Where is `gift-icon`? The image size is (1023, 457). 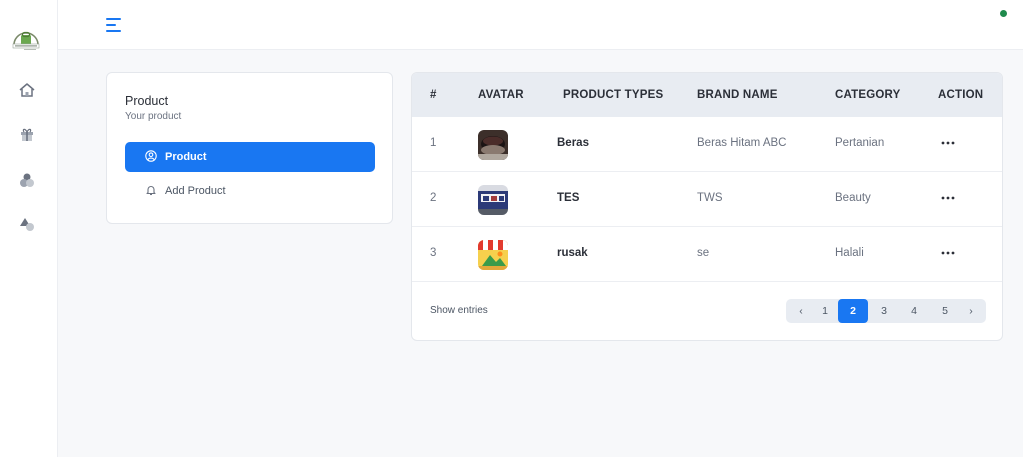 gift-icon is located at coordinates (27, 134).